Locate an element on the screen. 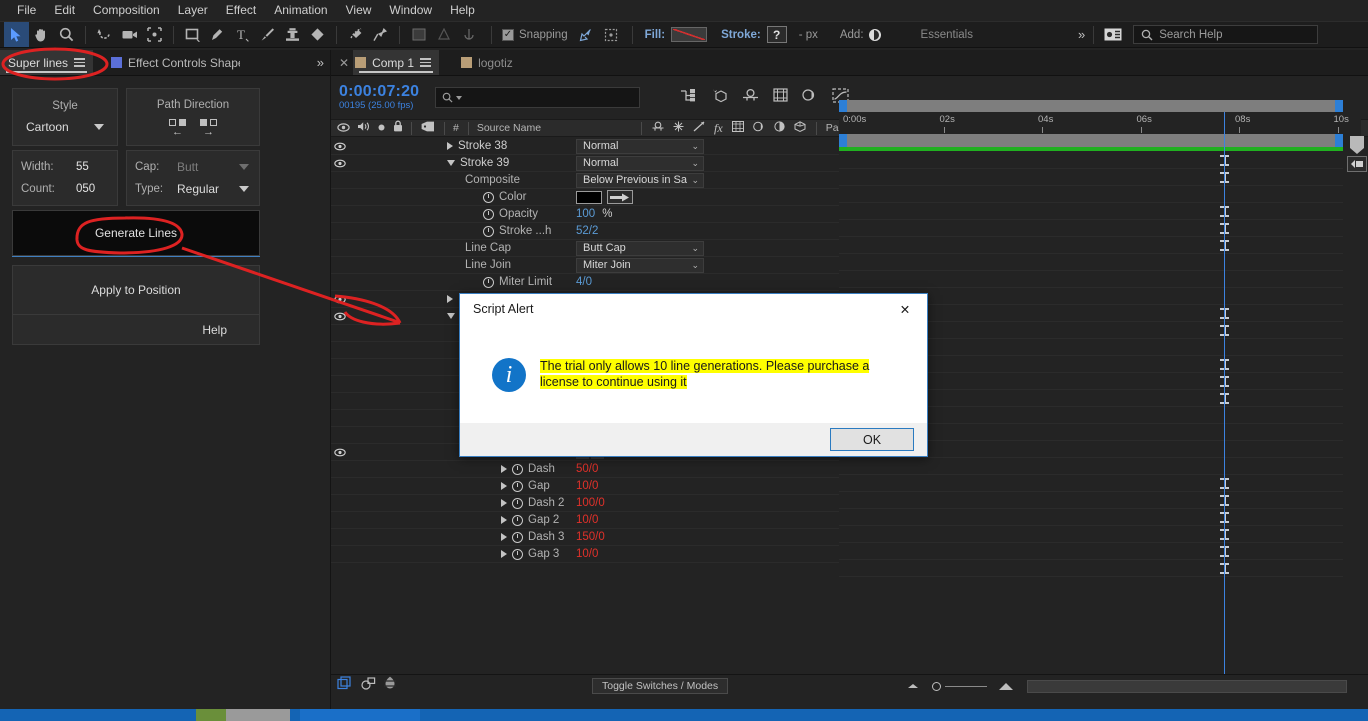  row-value: 100/0 is located at coordinates (590, 503).